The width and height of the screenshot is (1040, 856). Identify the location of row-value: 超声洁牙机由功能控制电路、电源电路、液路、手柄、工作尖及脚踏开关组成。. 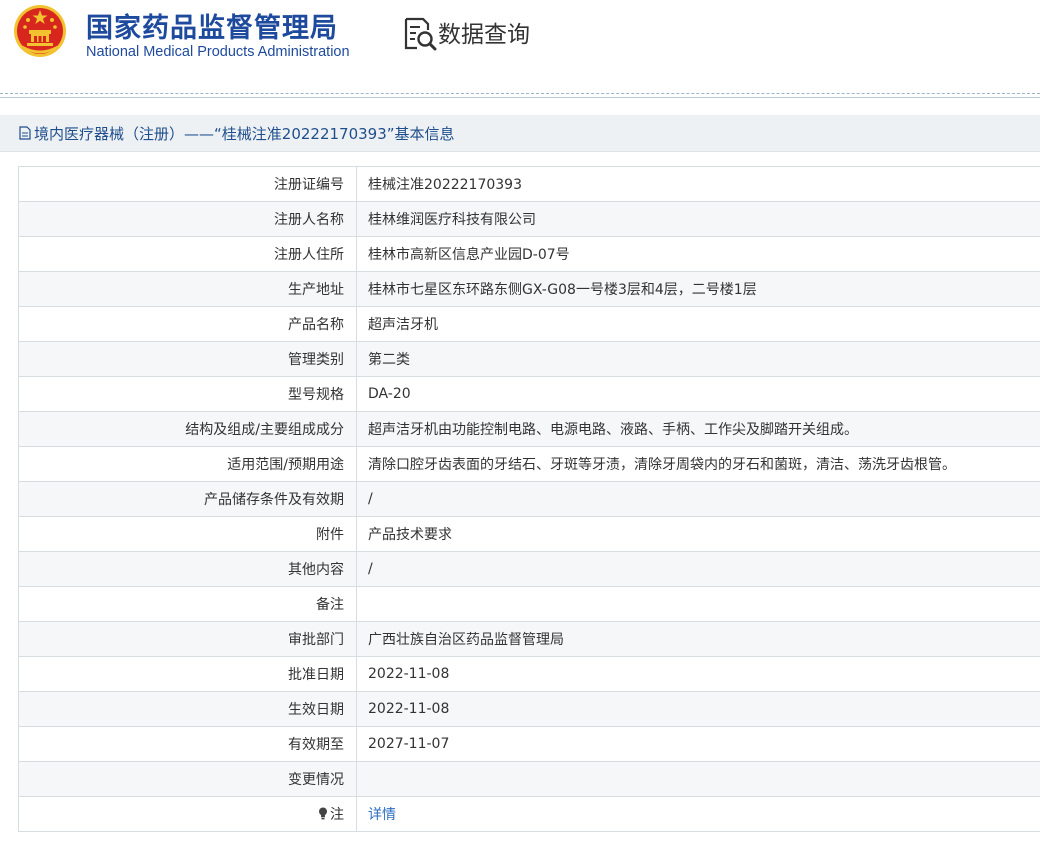
(698, 429).